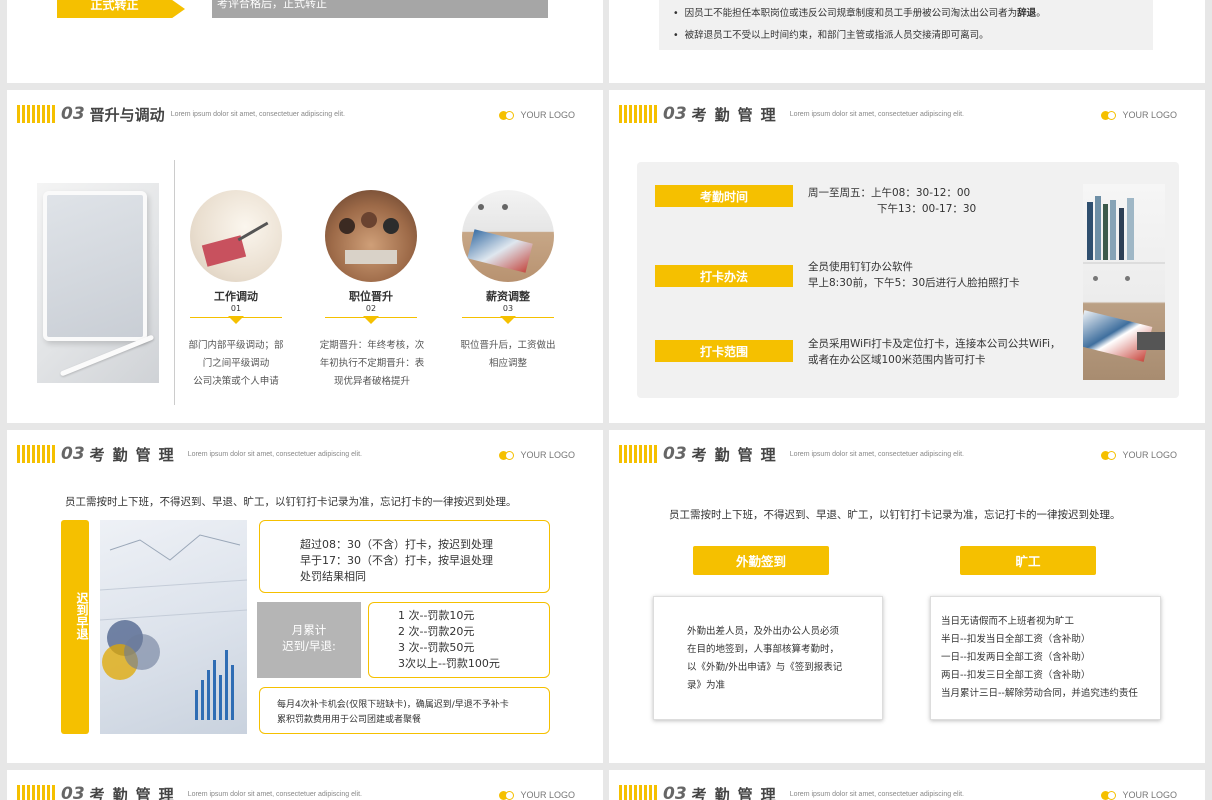  What do you see at coordinates (914, 275) in the screenshot?
I see `attendance-method-text: 全员使用钉钉办公软件 早上8:30前，下午5：30后进行人脸拍照打卡` at bounding box center [914, 275].